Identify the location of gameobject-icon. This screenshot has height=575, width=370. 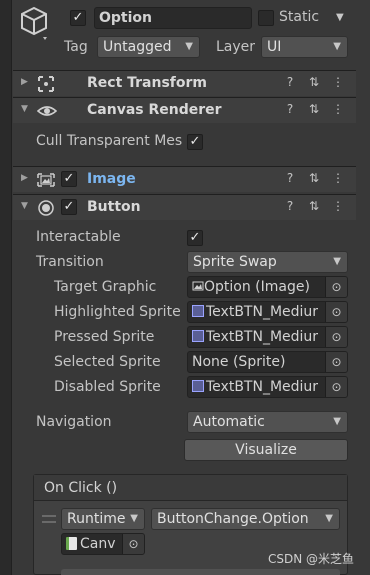
(35, 23).